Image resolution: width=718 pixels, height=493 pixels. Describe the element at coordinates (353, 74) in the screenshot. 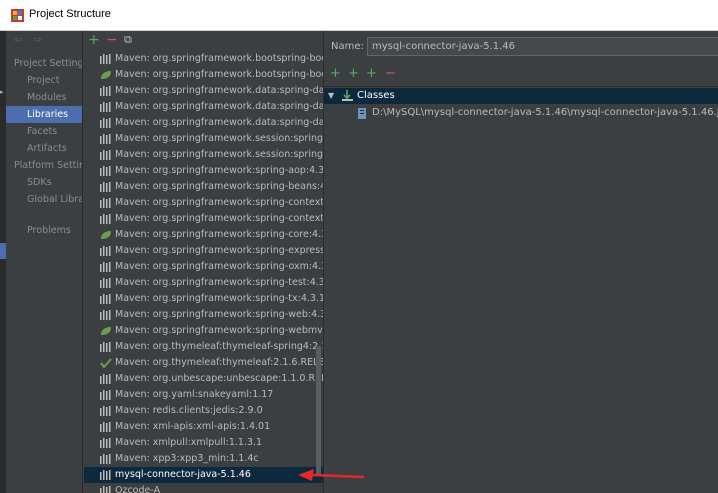

I see `add-alt-root-button: +` at that location.